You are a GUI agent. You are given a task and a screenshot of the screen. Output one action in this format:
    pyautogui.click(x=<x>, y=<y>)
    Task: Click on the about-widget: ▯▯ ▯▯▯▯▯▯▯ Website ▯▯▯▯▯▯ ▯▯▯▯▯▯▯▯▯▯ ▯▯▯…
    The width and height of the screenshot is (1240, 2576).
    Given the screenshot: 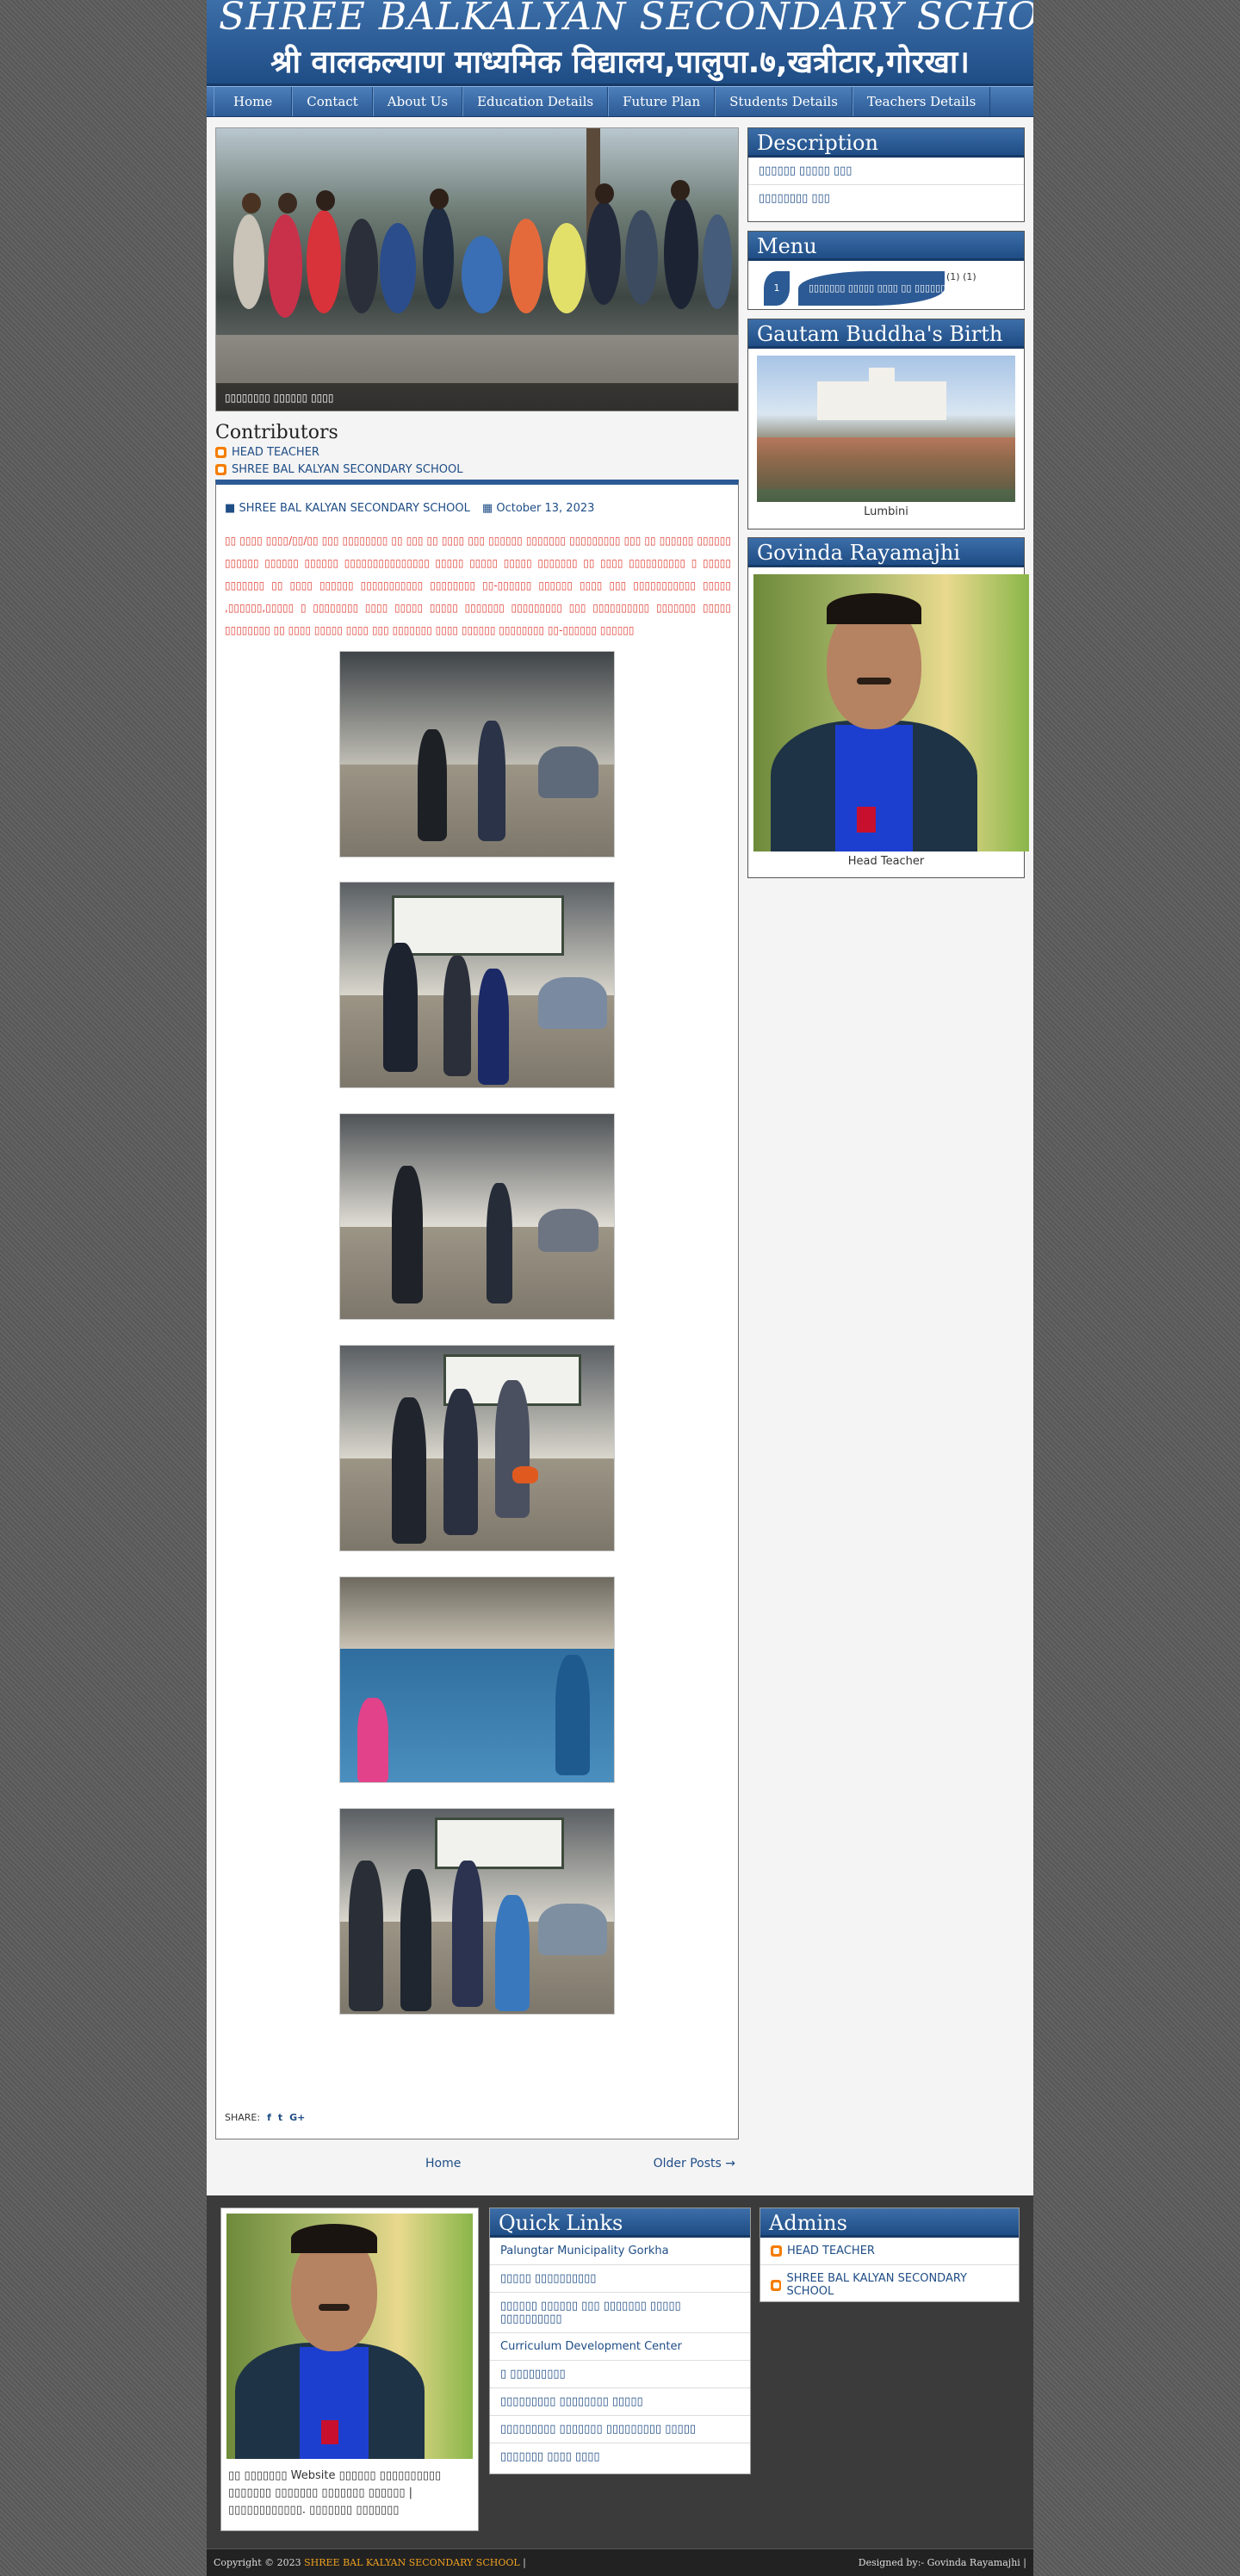 What is the action you would take?
    pyautogui.click(x=349, y=2369)
    